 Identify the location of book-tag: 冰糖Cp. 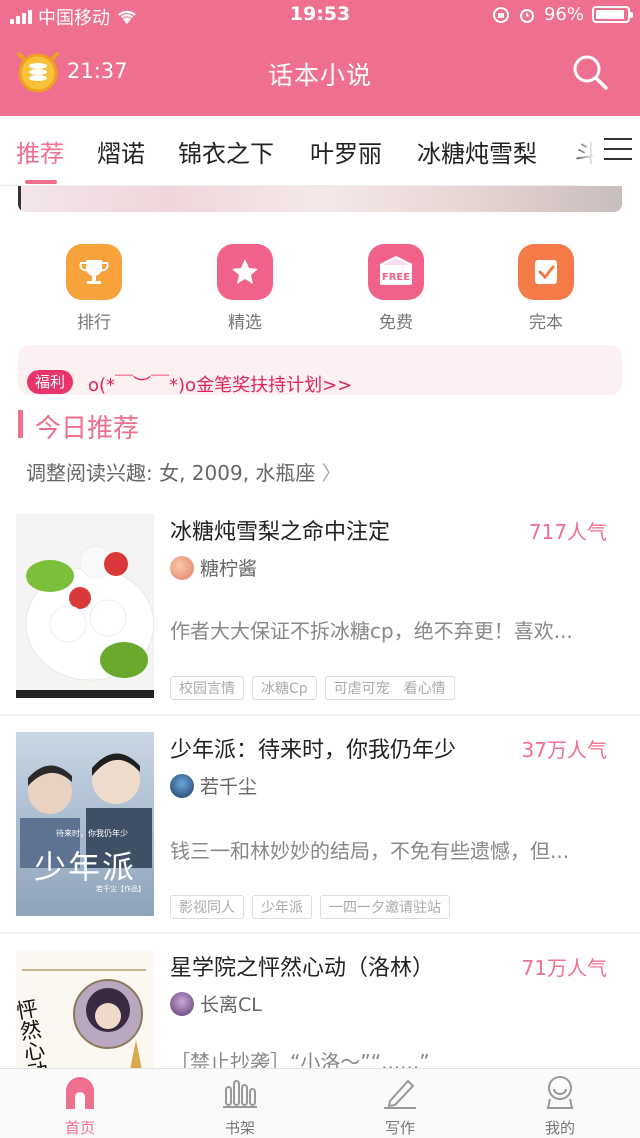
(284, 688).